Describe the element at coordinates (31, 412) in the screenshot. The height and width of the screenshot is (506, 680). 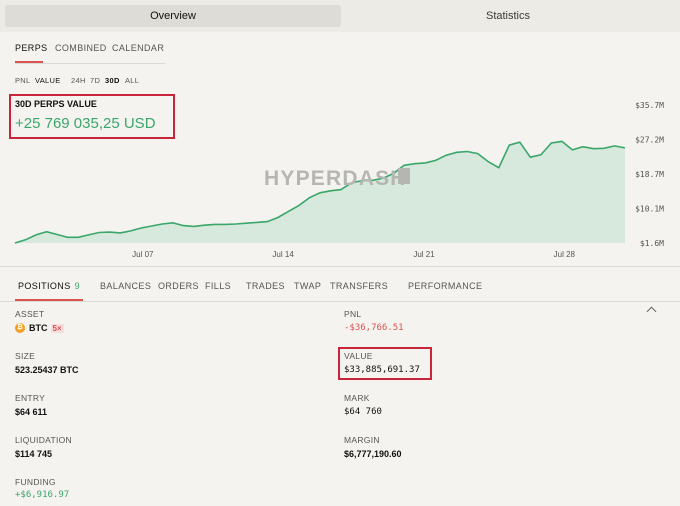
I see `entry-value: $64 611` at that location.